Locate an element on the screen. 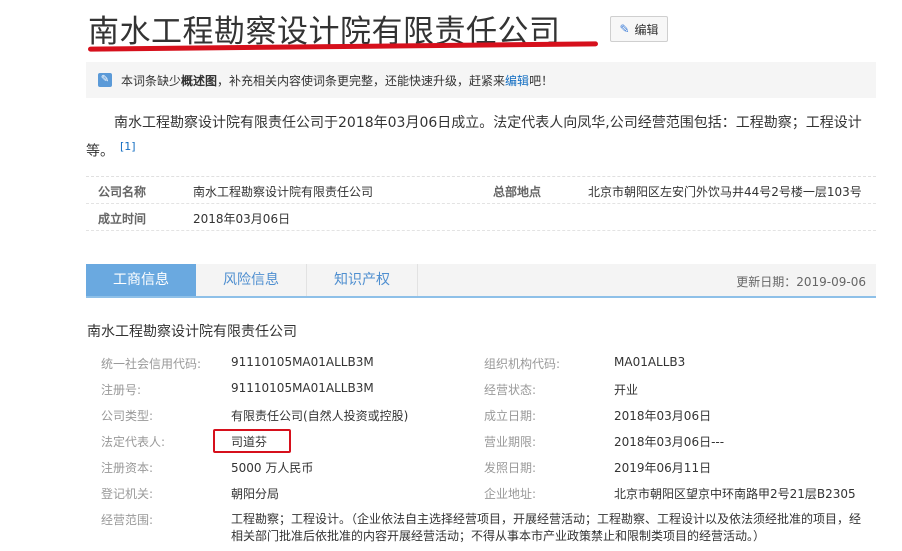  basic-info-row: 成立时间 2018年03月06日 is located at coordinates (481, 217).